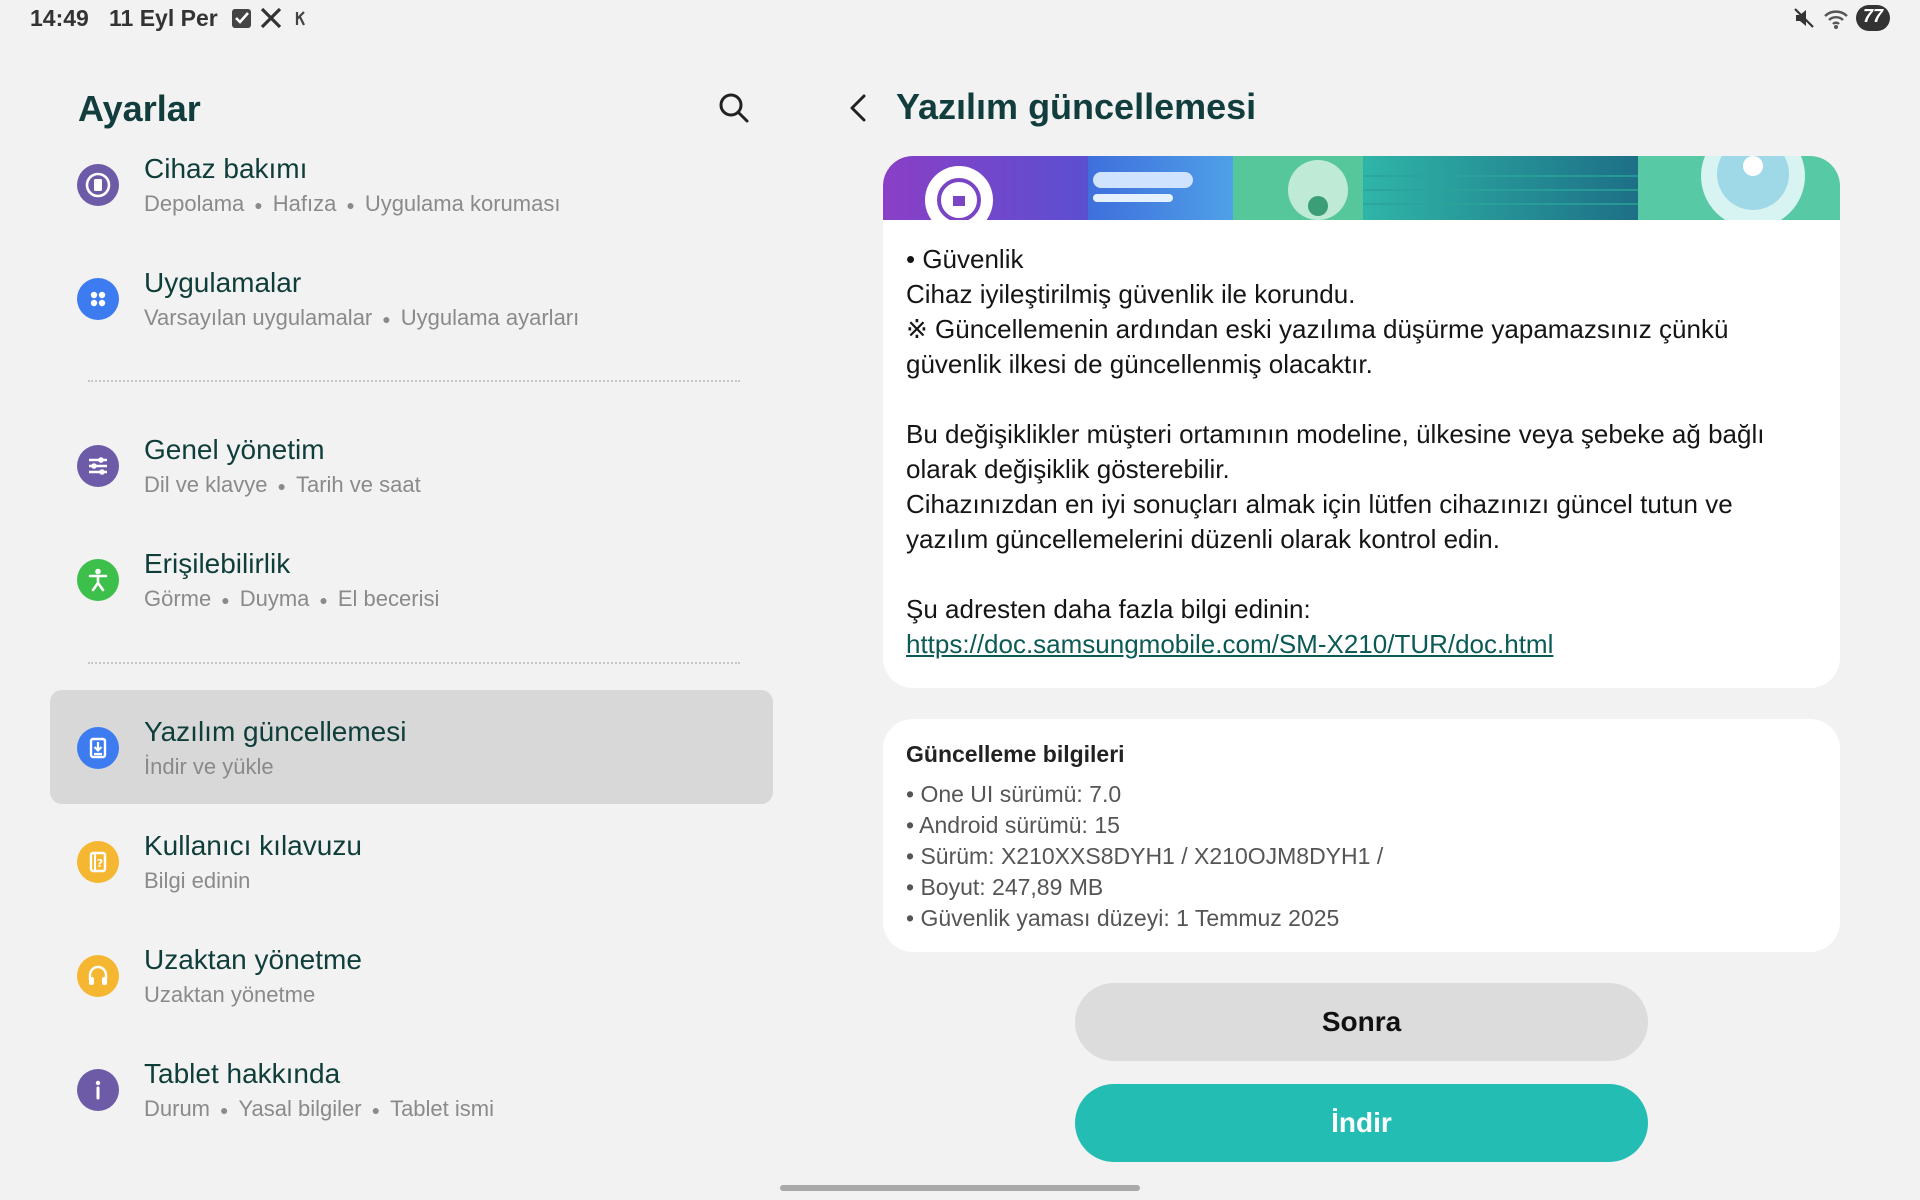 This screenshot has height=1200, width=1920. Describe the element at coordinates (230, 994) in the screenshot. I see `item-subtitle: Uzaktan yönetme` at that location.